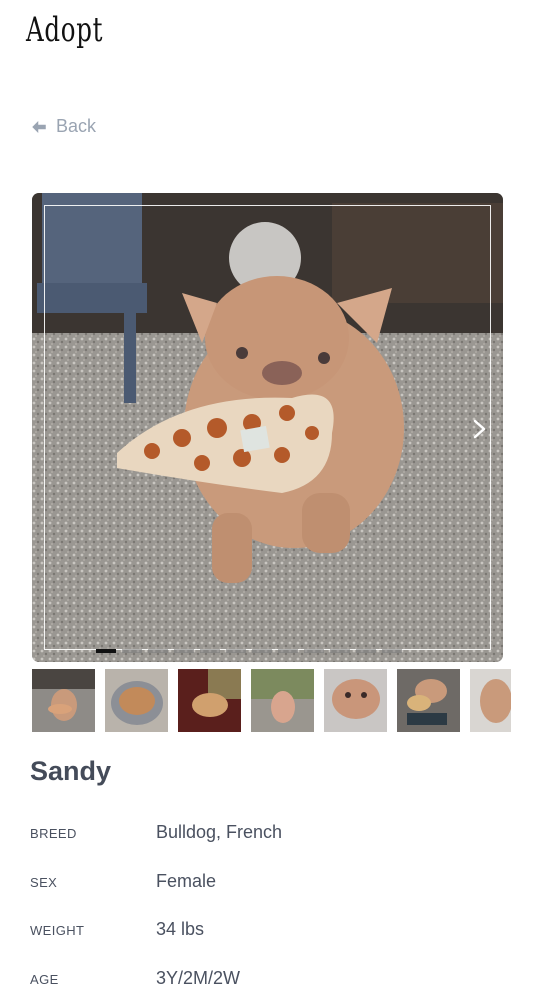 The image size is (535, 1004). What do you see at coordinates (70, 771) in the screenshot?
I see `pet-name: Sandy` at bounding box center [70, 771].